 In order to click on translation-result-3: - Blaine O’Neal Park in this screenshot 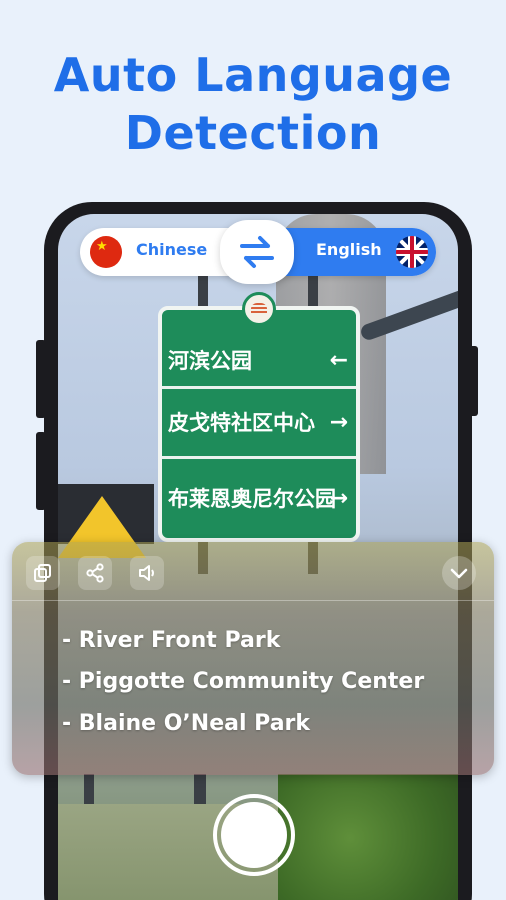, I will do `click(186, 723)`.